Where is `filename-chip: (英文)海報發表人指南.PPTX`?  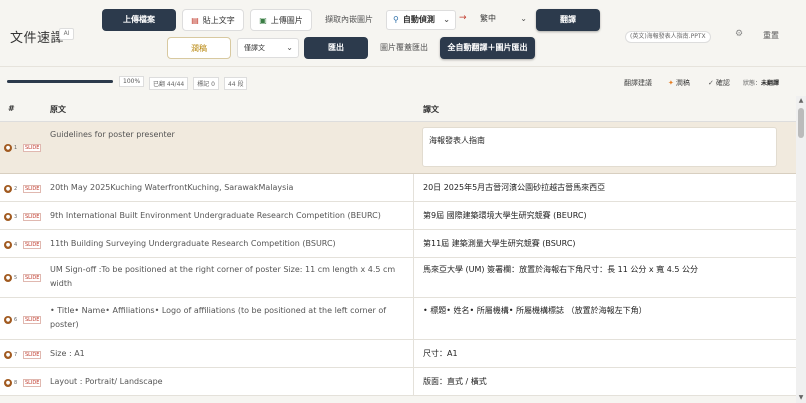 filename-chip: (英文)海報發表人指南.PPTX is located at coordinates (668, 37).